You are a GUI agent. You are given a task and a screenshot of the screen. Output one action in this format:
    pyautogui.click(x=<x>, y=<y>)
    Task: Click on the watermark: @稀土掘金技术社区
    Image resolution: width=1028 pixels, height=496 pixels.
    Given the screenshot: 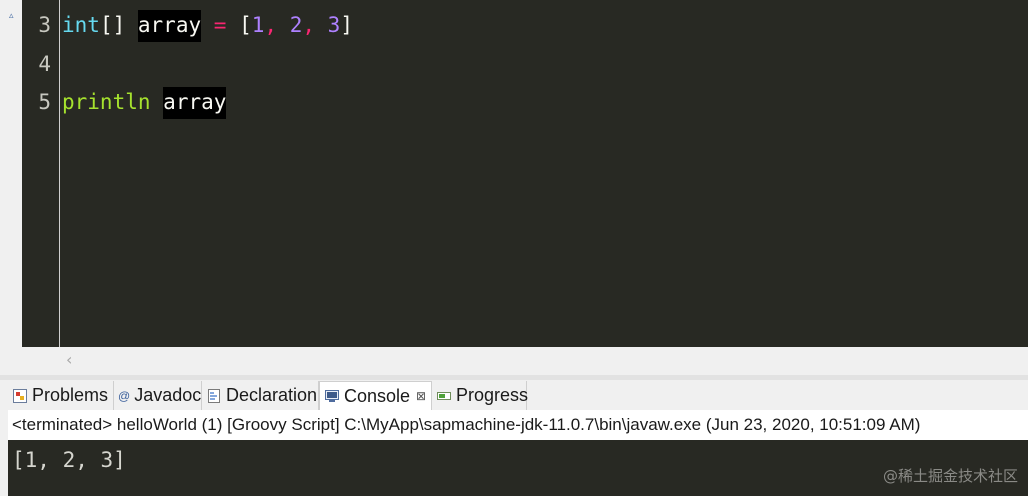 What is the action you would take?
    pyautogui.click(x=950, y=476)
    